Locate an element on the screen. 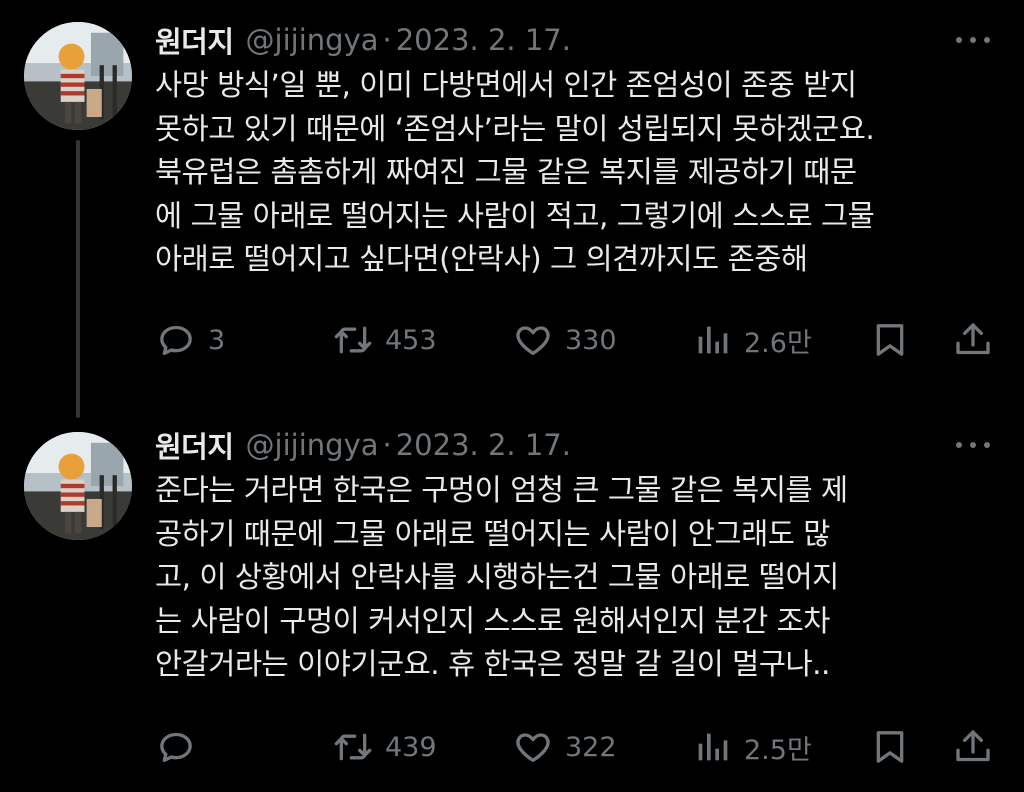  retweet-count: 453 is located at coordinates (411, 340).